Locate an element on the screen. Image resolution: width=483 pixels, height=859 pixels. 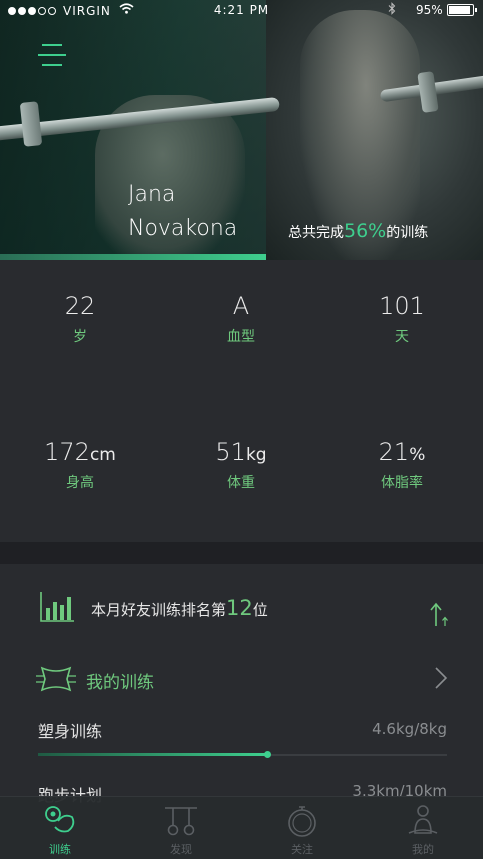
stat-unit: kg is located at coordinates (256, 455).